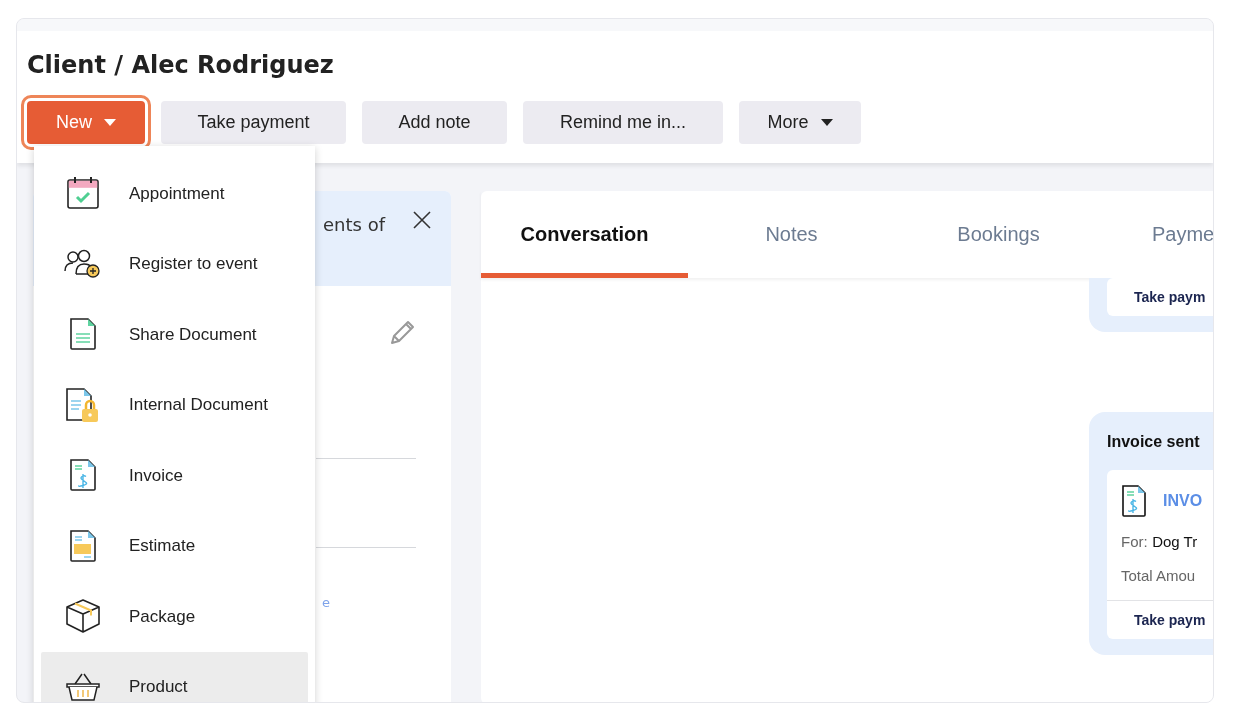 The width and height of the screenshot is (1248, 714). What do you see at coordinates (174, 263) in the screenshot?
I see `menu-item: Register to event` at bounding box center [174, 263].